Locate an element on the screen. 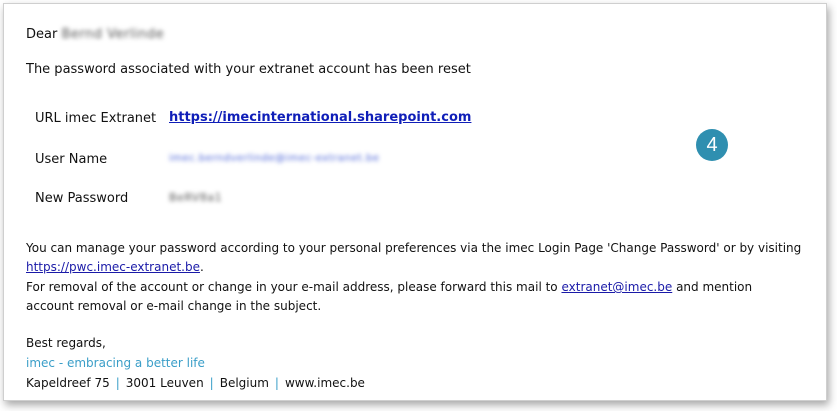 The height and width of the screenshot is (411, 837). address-website: www.imec.be is located at coordinates (324, 383).